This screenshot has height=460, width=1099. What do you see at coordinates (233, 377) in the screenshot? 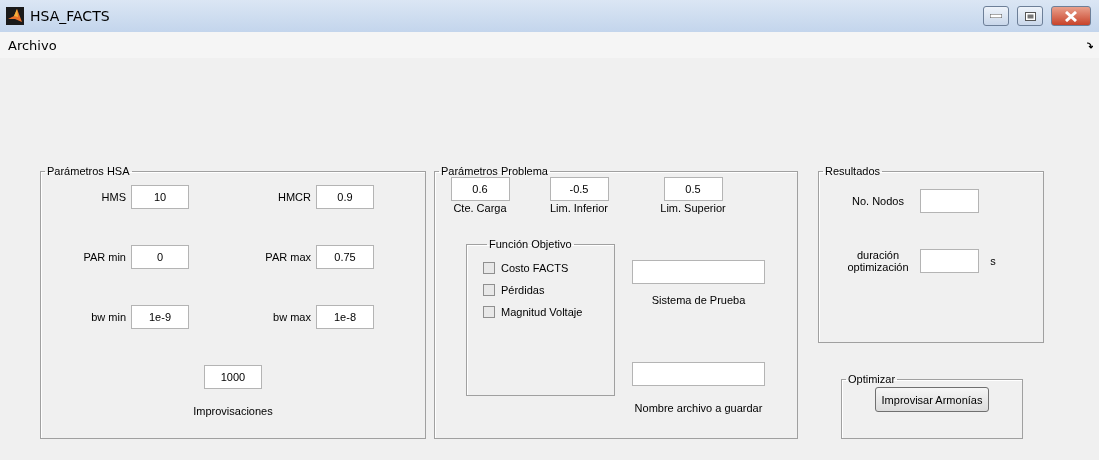
I see `input-field: 1000` at bounding box center [233, 377].